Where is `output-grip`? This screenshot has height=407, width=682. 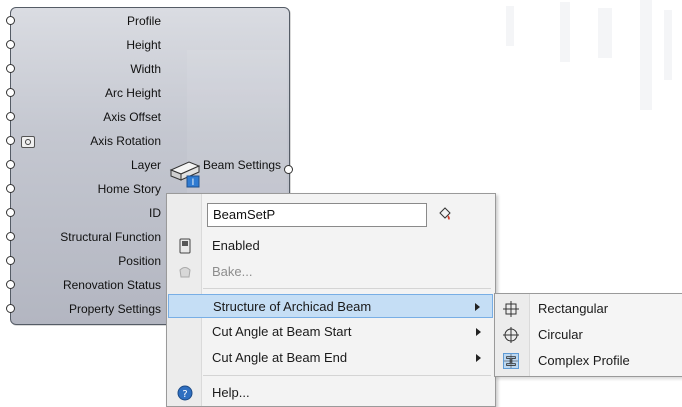 output-grip is located at coordinates (288, 169).